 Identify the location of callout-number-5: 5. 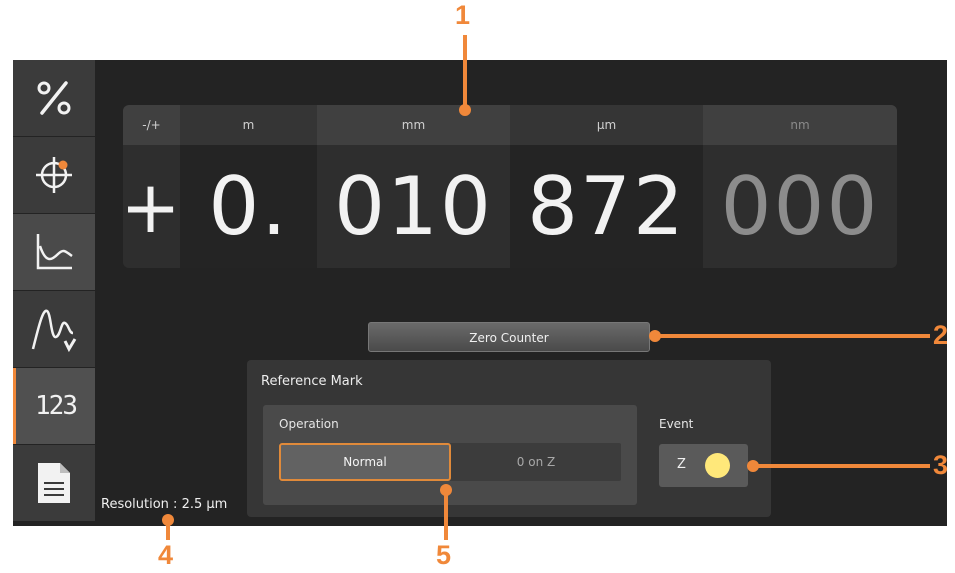
(444, 555).